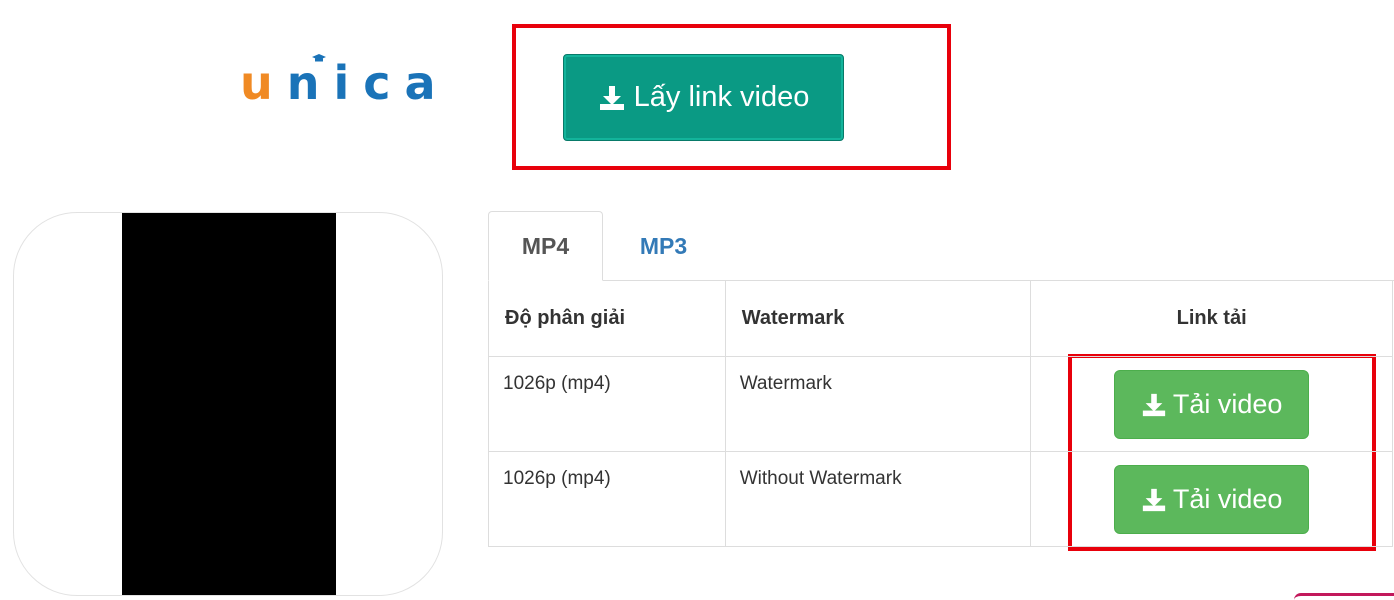 This screenshot has height=600, width=1394. What do you see at coordinates (545, 246) in the screenshot?
I see `tab-mp4: MP4` at bounding box center [545, 246].